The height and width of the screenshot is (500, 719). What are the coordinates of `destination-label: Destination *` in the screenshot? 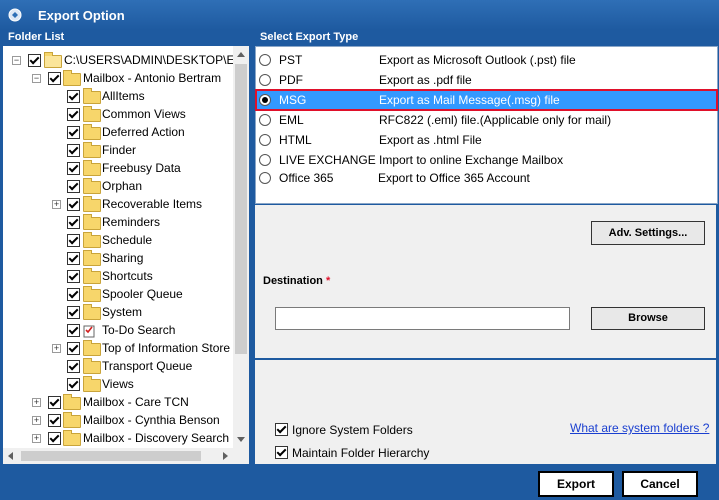 It's located at (296, 281).